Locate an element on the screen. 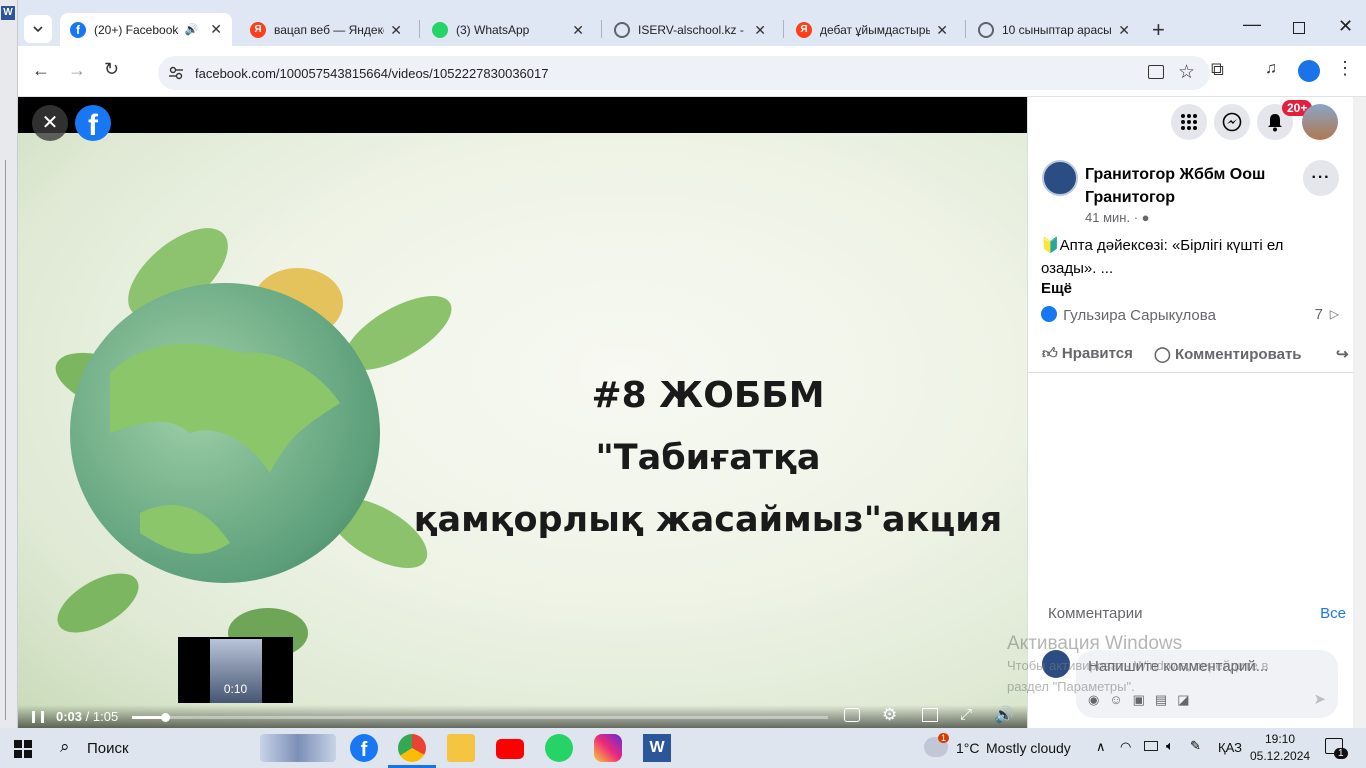 The height and width of the screenshot is (768, 1366). like-button: 👍︎ Нравится is located at coordinates (1087, 354).